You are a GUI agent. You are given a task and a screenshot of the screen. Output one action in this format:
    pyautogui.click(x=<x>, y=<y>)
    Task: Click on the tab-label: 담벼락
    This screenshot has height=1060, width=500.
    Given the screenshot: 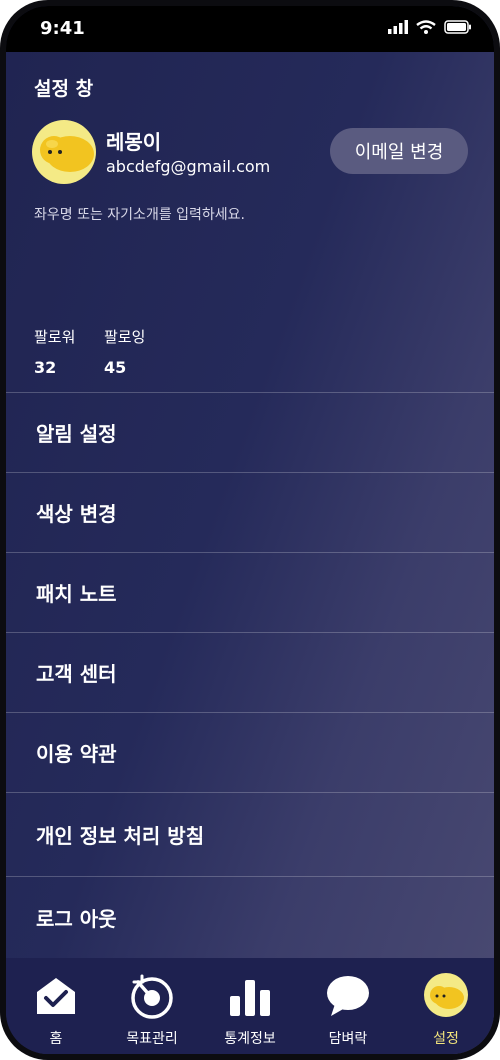 What is the action you would take?
    pyautogui.click(x=348, y=1039)
    